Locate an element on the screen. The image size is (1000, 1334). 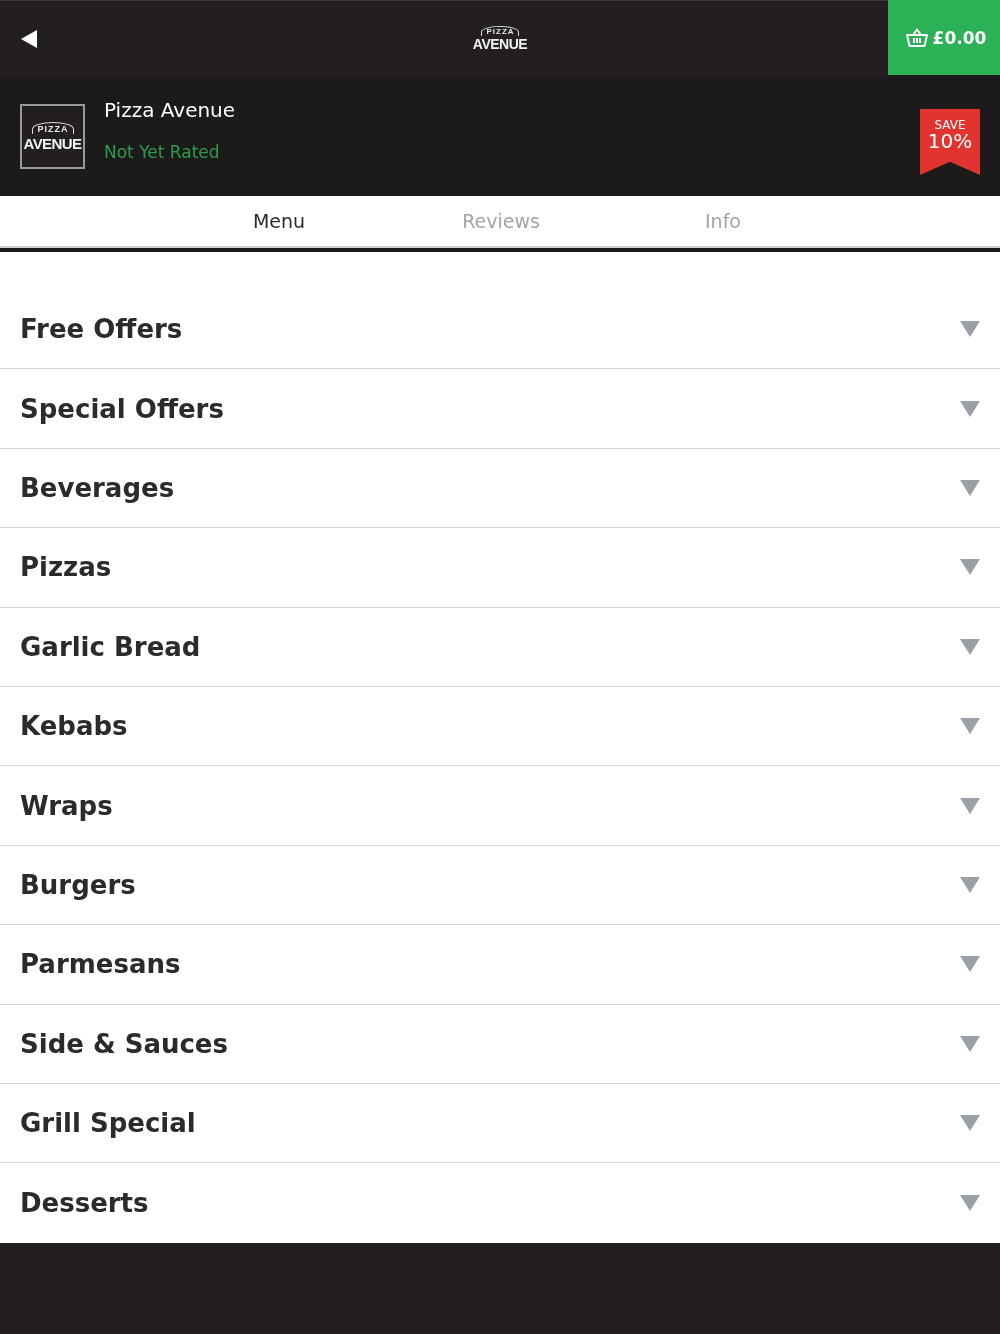
category-label: Free Offers is located at coordinates (101, 329).